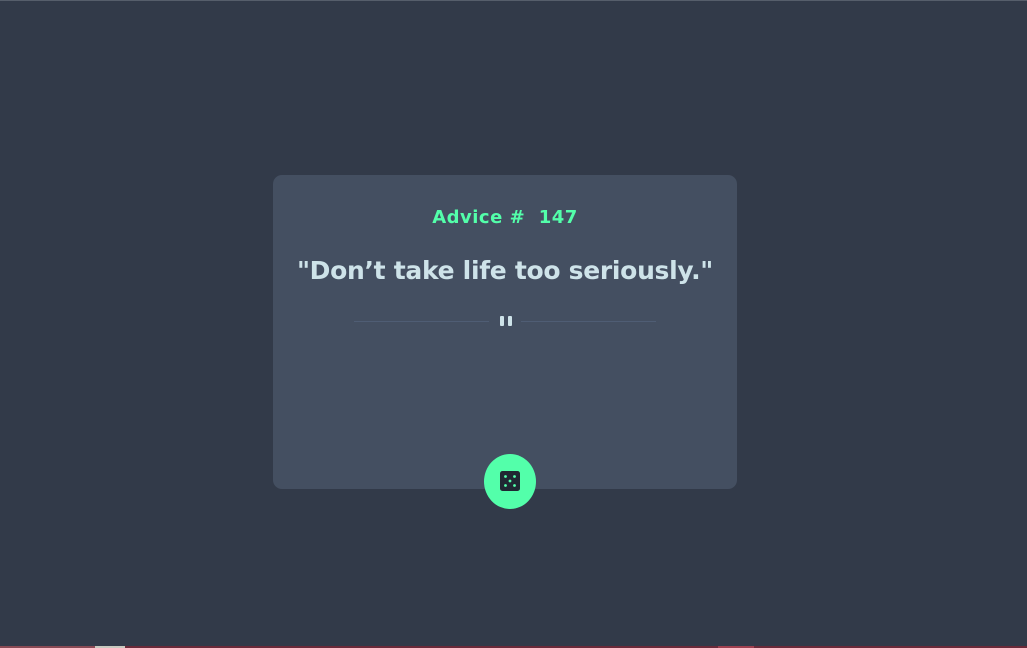 The width and height of the screenshot is (1027, 648). What do you see at coordinates (479, 217) in the screenshot?
I see `advice-label: Advice #` at bounding box center [479, 217].